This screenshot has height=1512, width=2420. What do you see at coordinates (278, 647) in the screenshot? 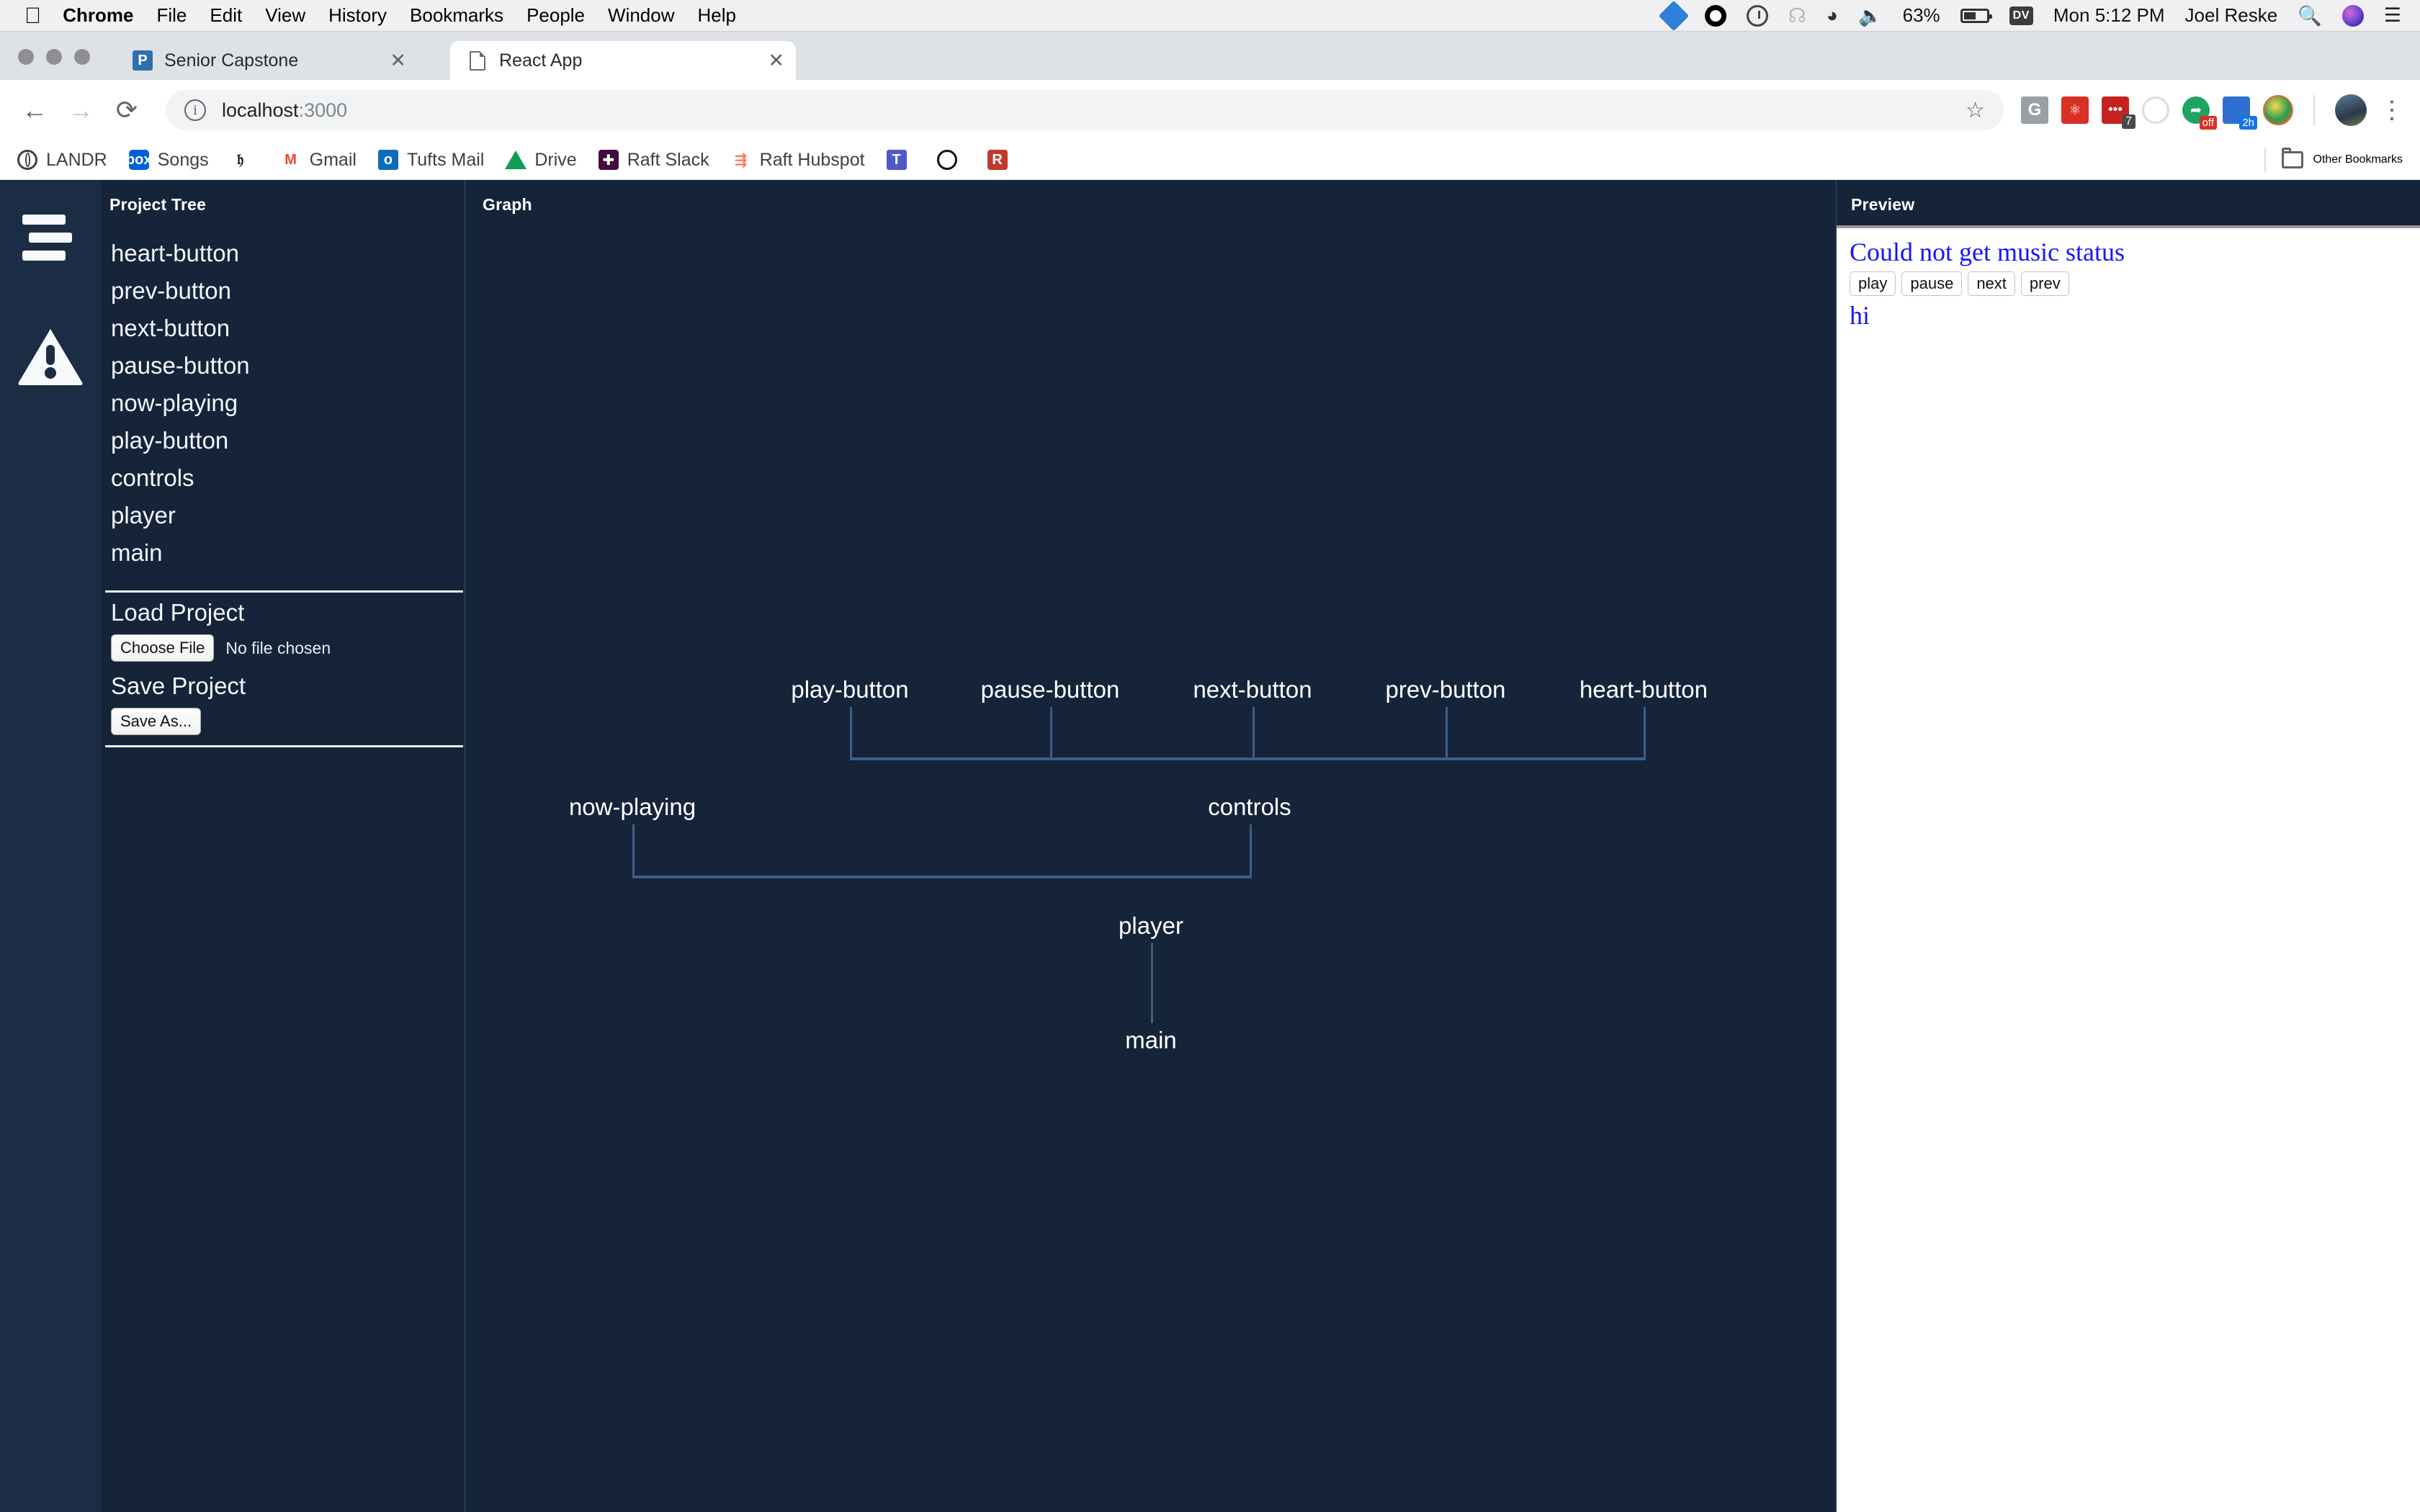
I see `no-file-chosen-label: No file chosen` at bounding box center [278, 647].